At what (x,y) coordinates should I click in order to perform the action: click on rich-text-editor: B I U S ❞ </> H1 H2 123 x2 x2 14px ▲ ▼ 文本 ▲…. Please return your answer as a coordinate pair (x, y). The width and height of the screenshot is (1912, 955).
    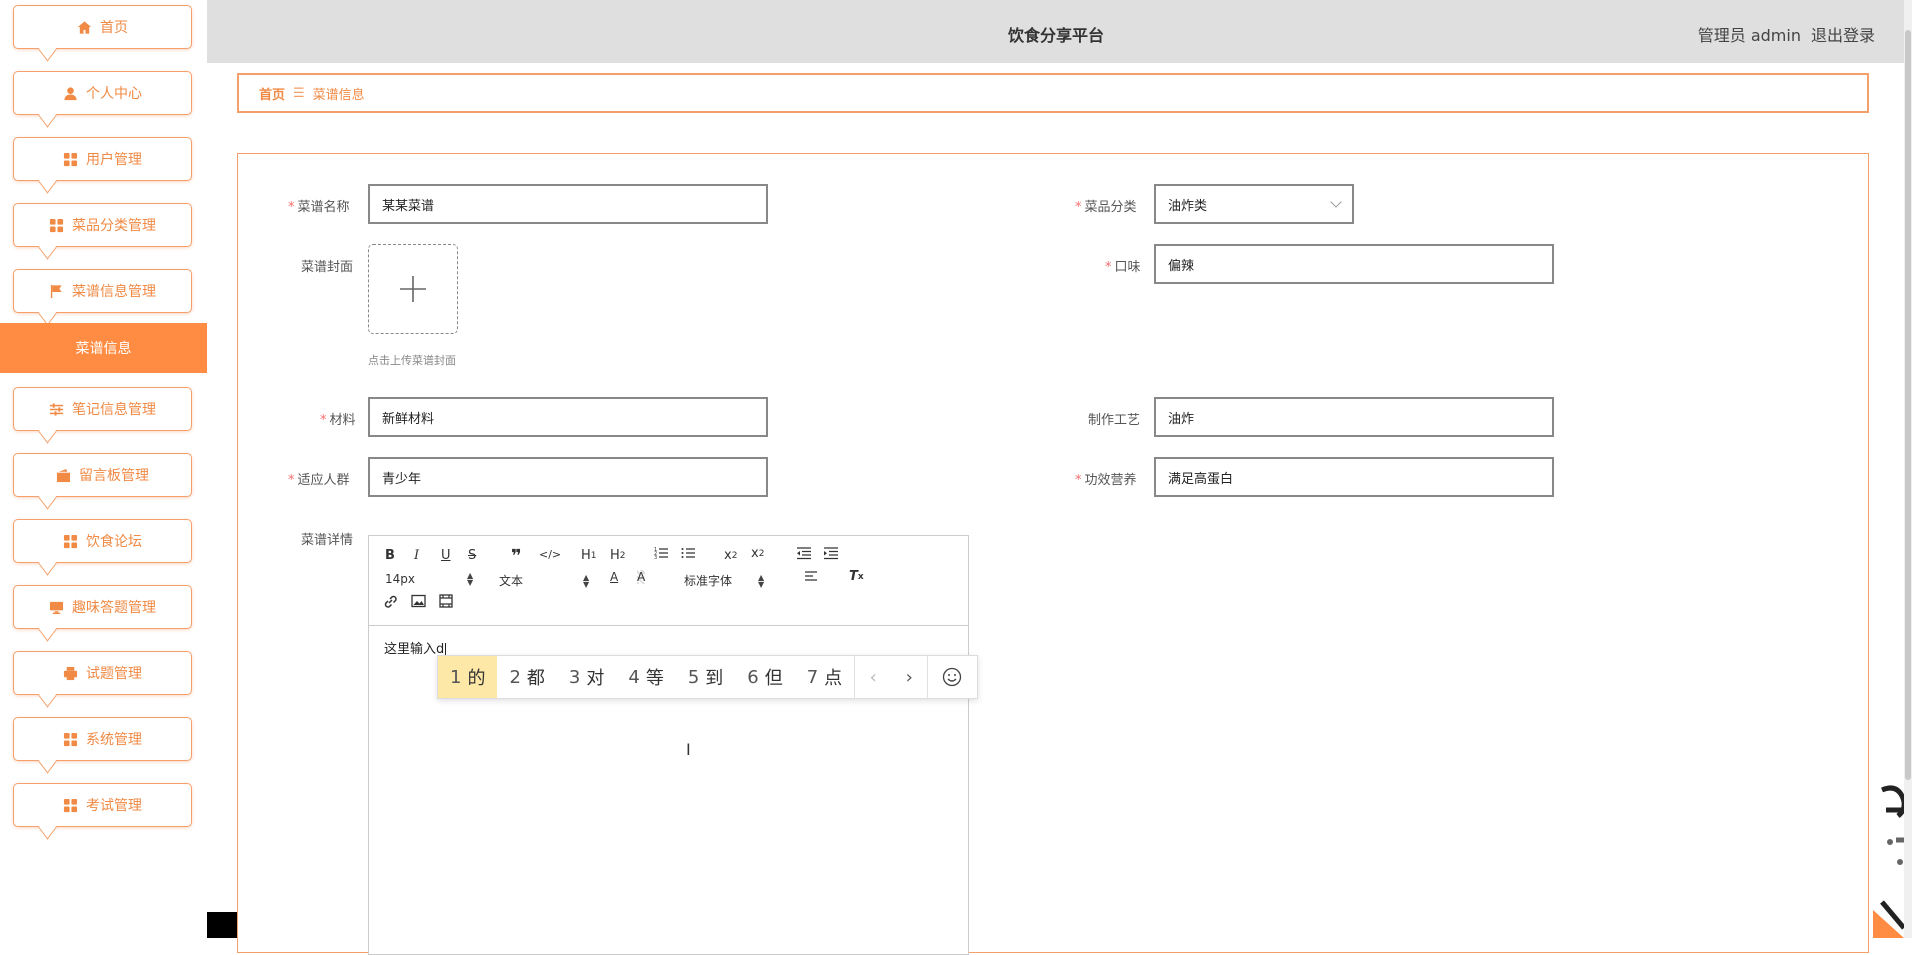
    Looking at the image, I should click on (668, 745).